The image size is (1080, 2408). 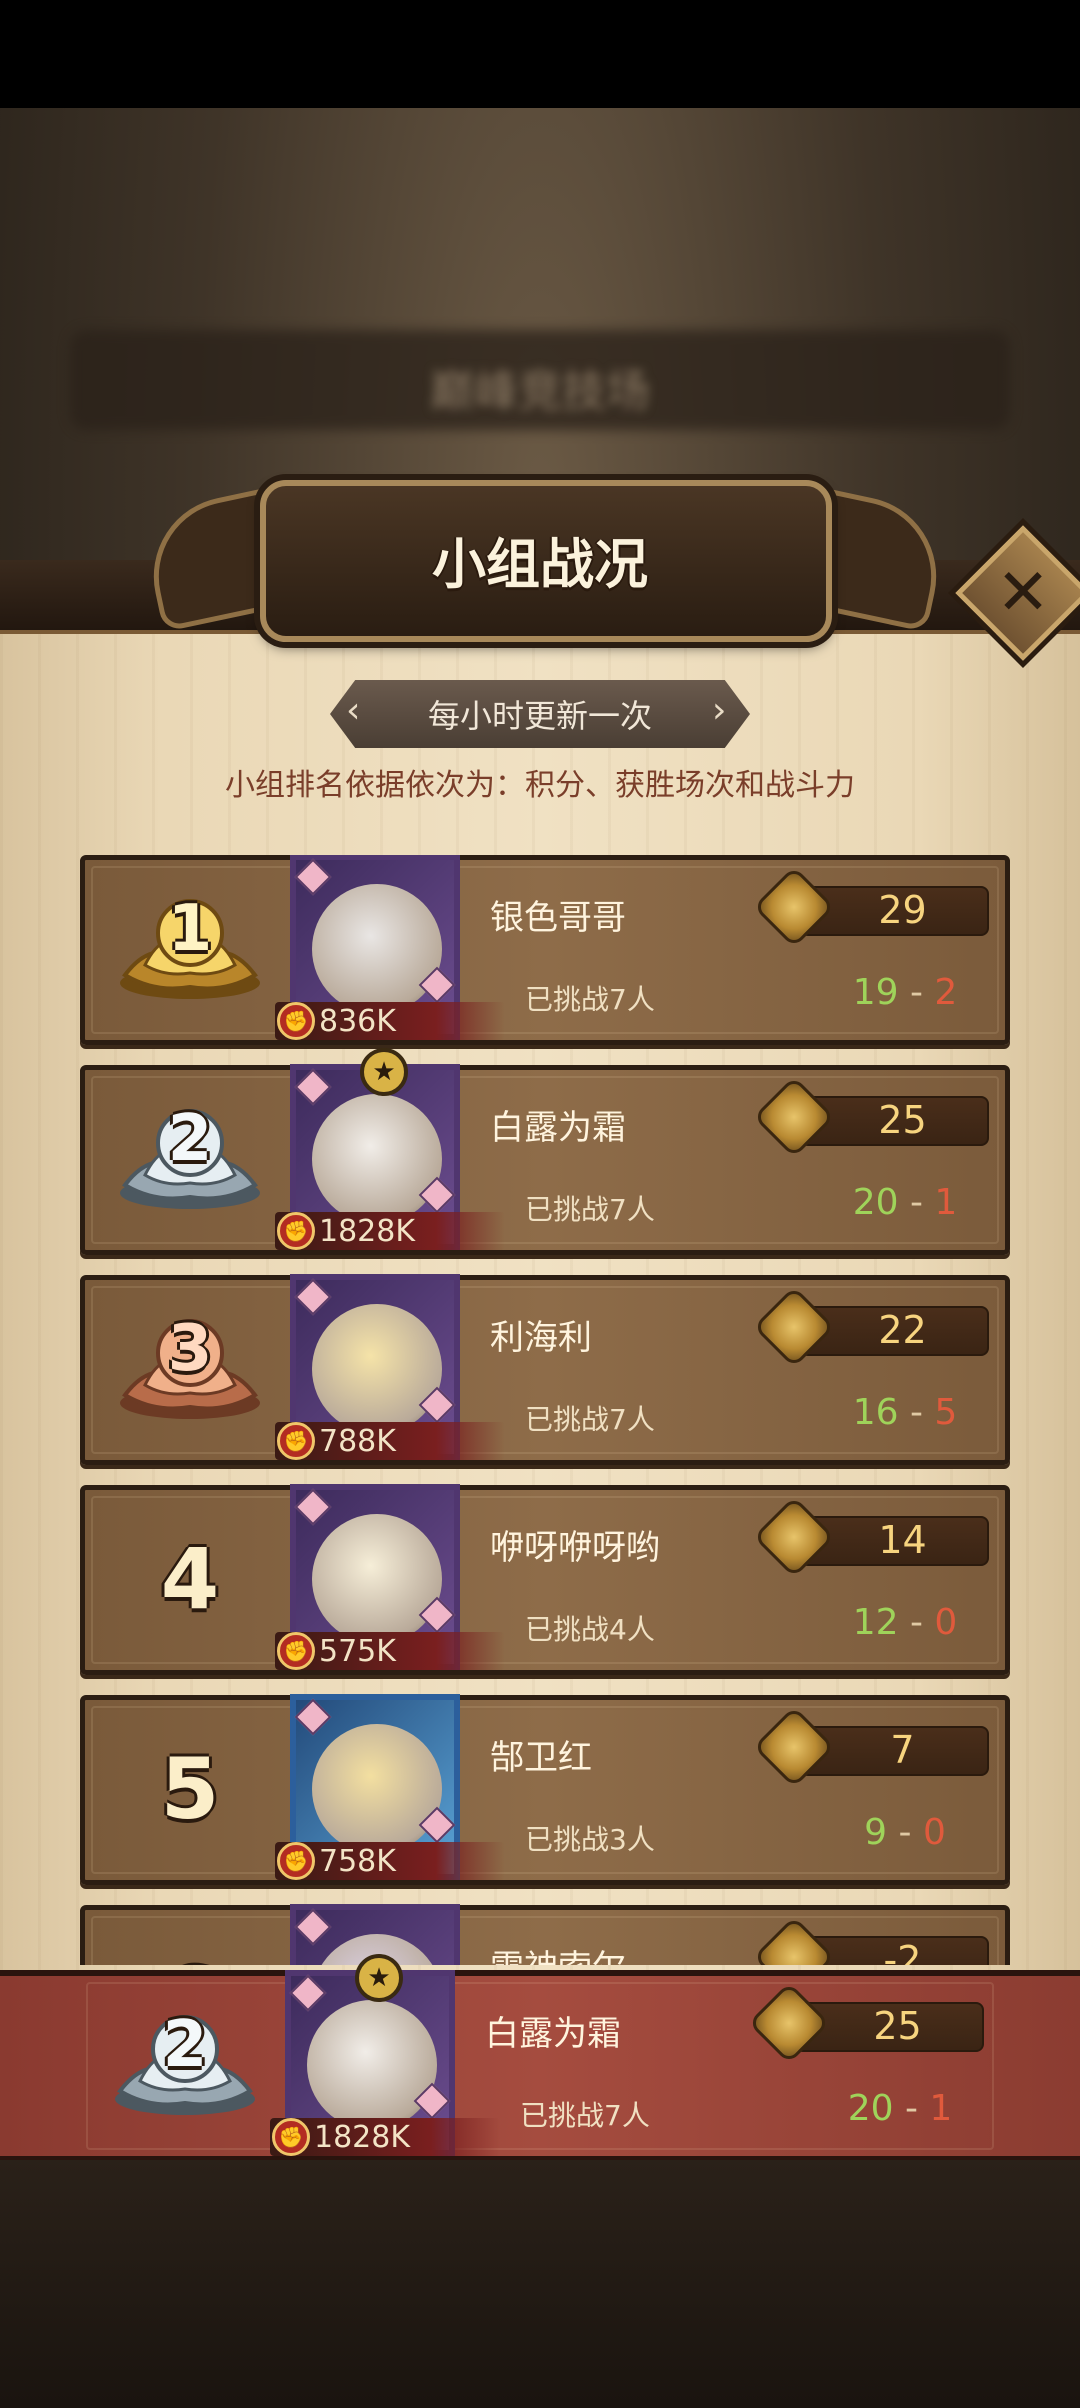 What do you see at coordinates (540, 391) in the screenshot?
I see `background-blurred-text: 巅峰竞技场` at bounding box center [540, 391].